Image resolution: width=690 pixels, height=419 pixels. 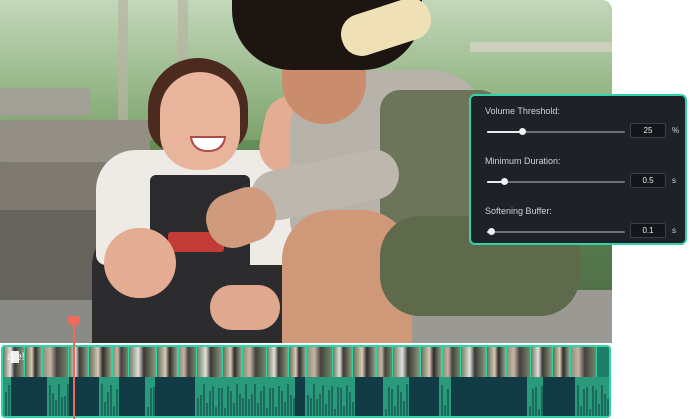 What do you see at coordinates (648, 230) in the screenshot?
I see `softening-buffer-input: 0.1` at bounding box center [648, 230].